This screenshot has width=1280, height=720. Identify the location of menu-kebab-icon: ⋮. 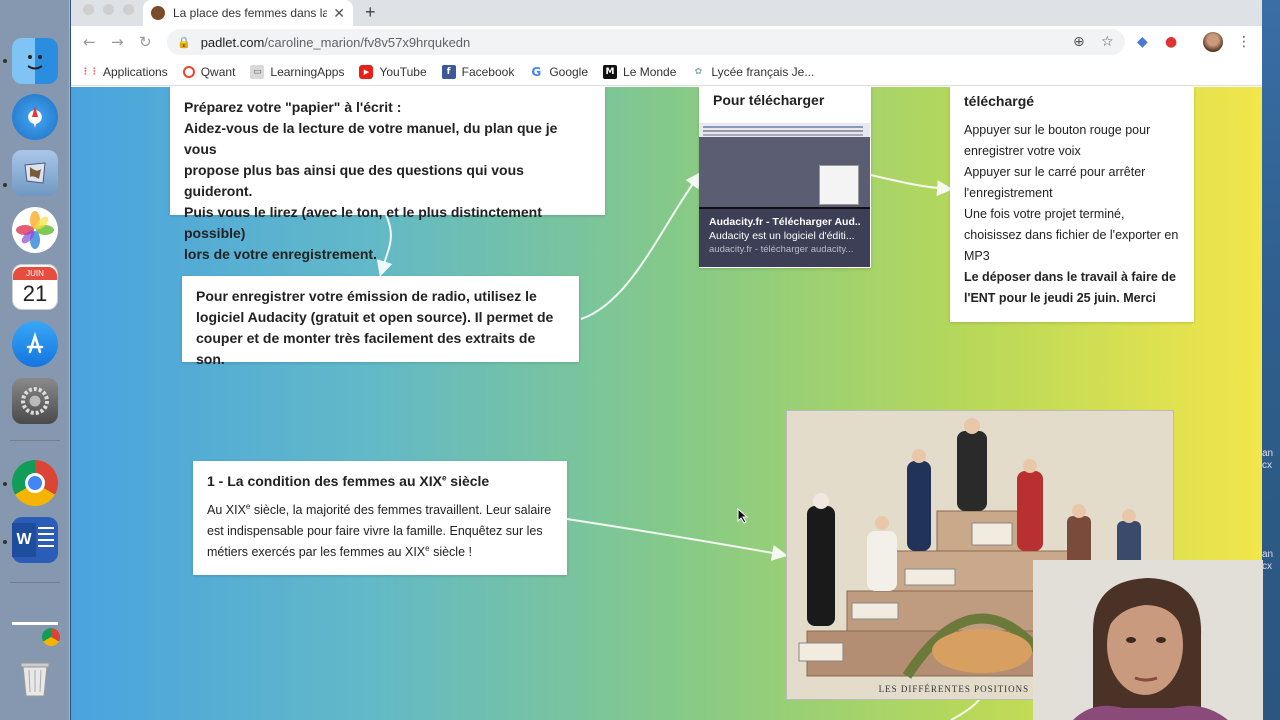
(1244, 42).